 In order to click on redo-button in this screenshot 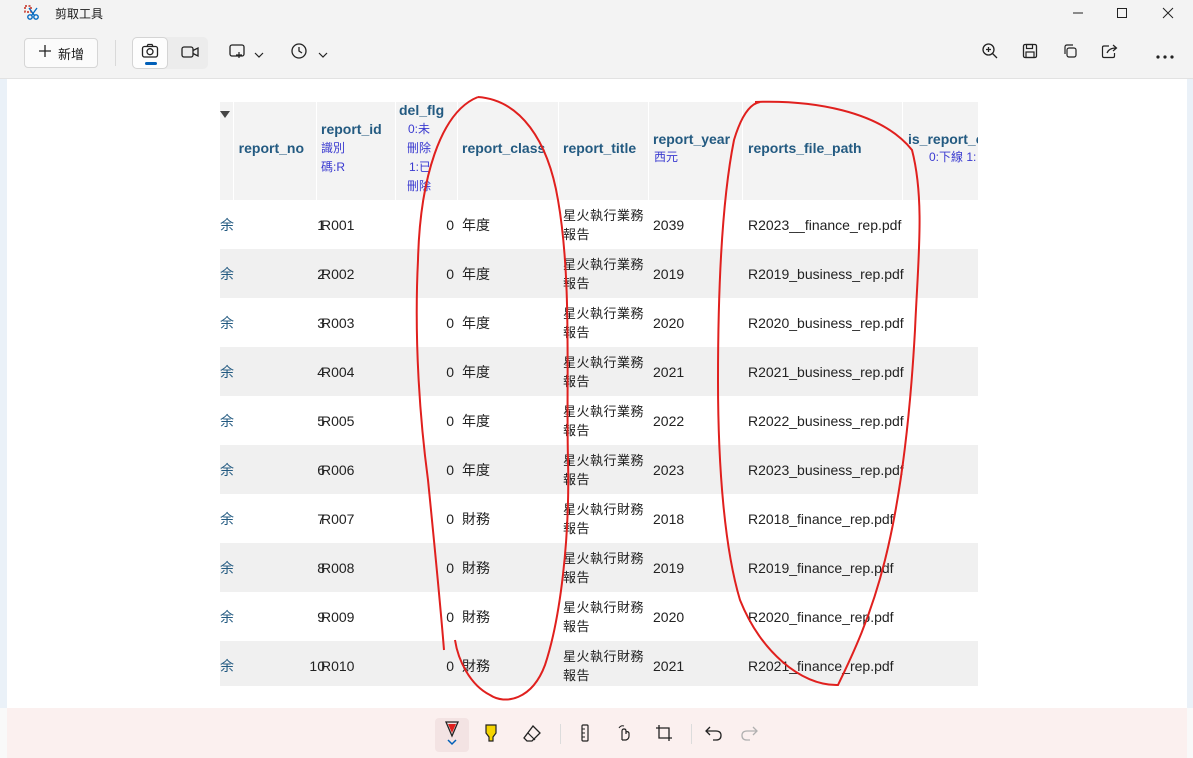, I will do `click(749, 735)`.